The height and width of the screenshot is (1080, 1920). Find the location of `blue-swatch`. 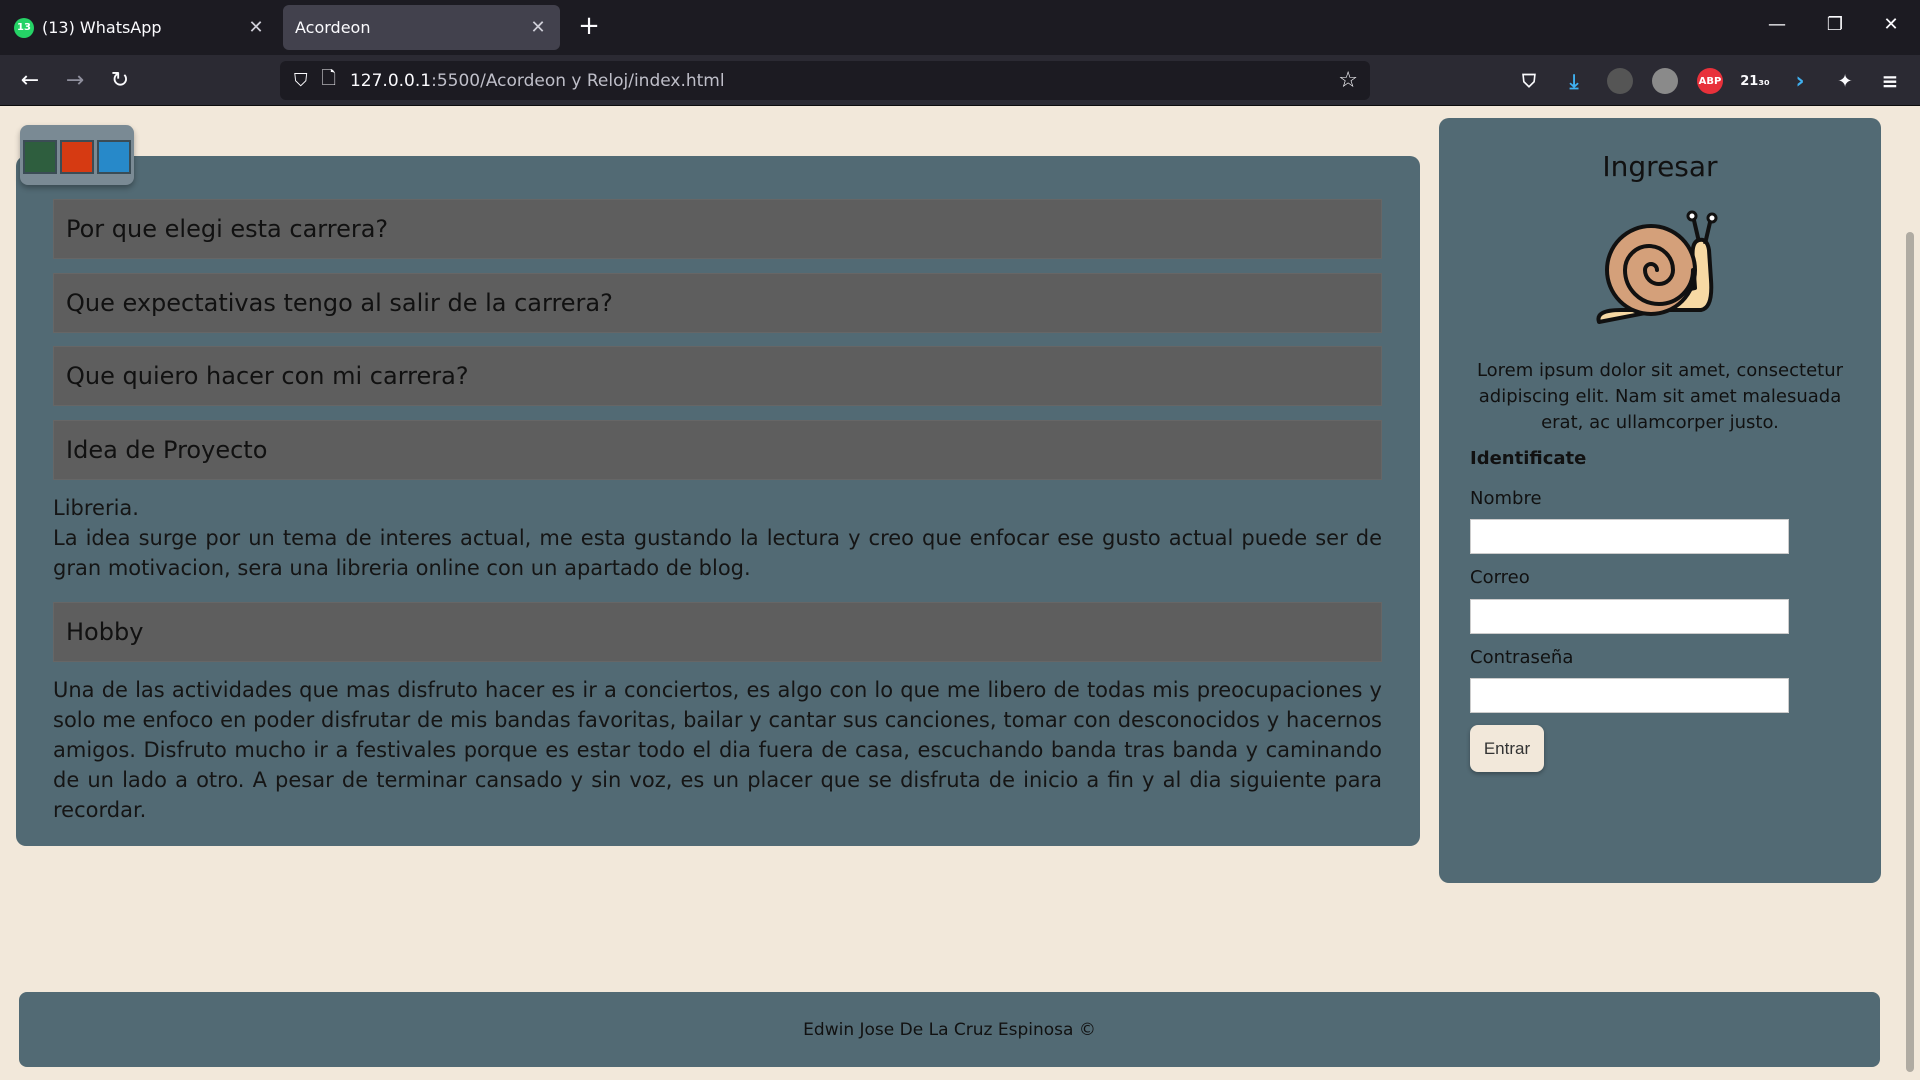

blue-swatch is located at coordinates (114, 157).